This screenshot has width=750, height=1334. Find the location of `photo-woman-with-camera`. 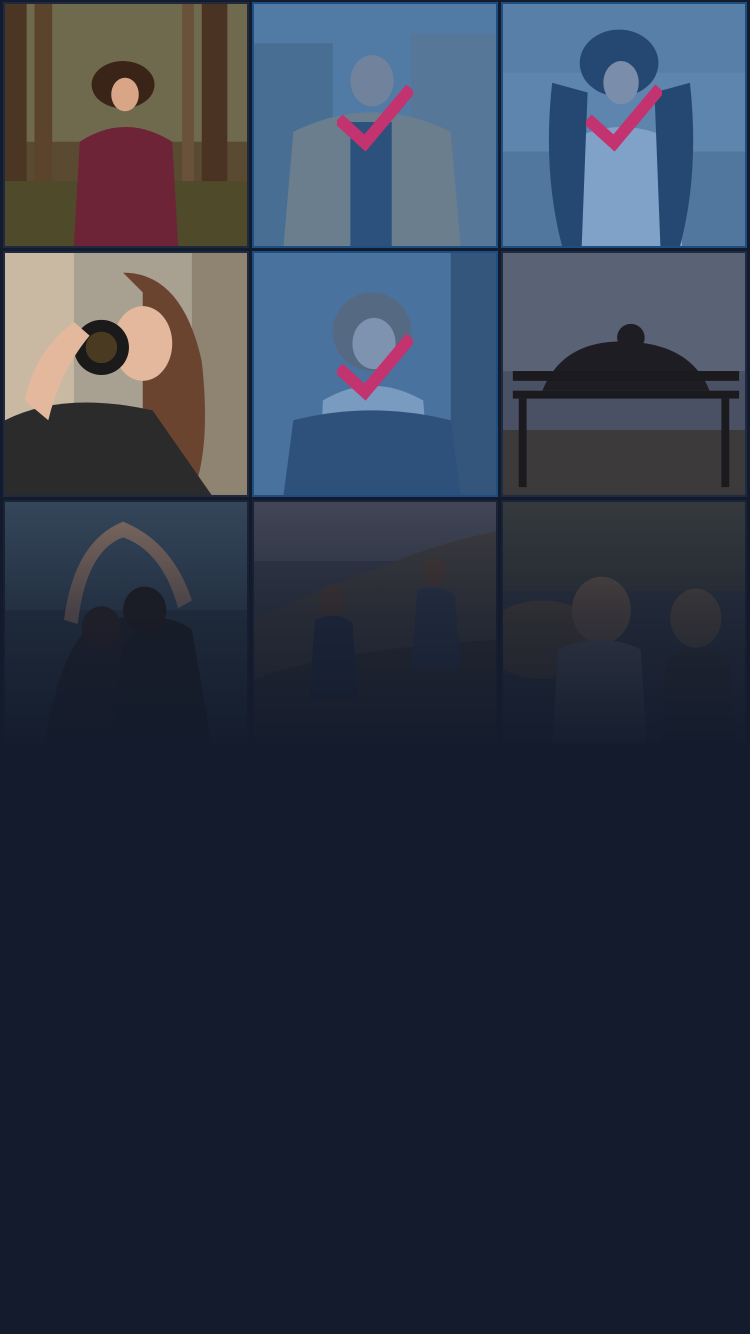

photo-woman-with-camera is located at coordinates (126, 374).